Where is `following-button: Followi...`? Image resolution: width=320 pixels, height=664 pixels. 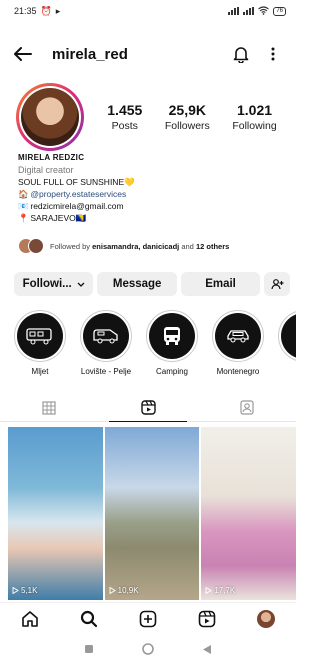 following-button: Followi... is located at coordinates (54, 284).